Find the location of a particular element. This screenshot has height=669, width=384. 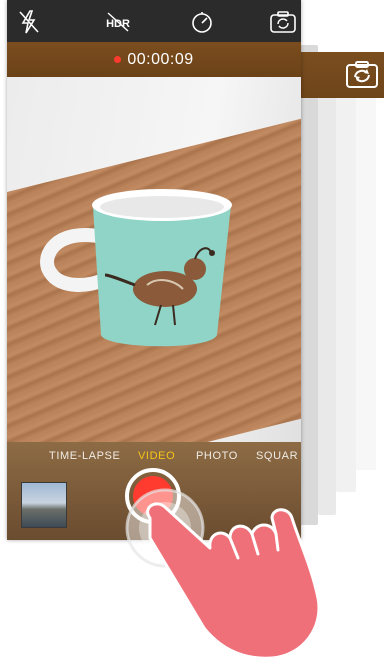

mode-time-lapse: TIME-LAPSE is located at coordinates (84, 456).